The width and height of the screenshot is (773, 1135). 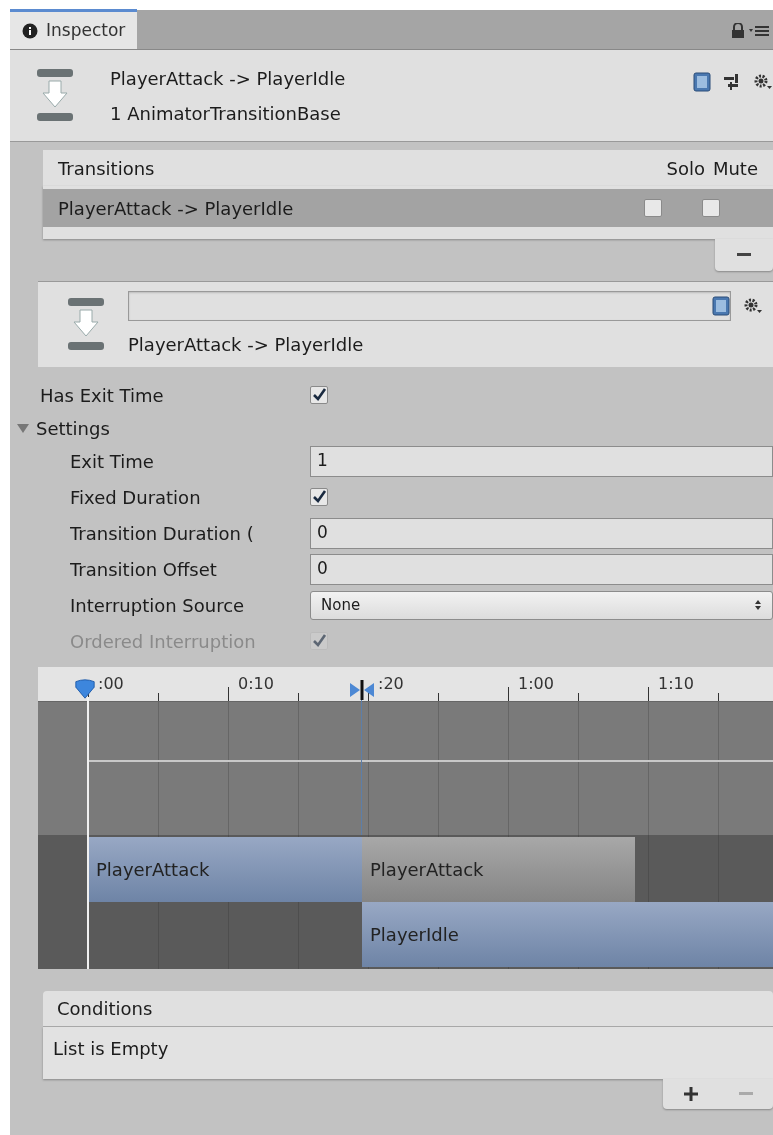 I want to click on transition-row: PlayerAttack -> PlayerIdle, so click(x=408, y=208).